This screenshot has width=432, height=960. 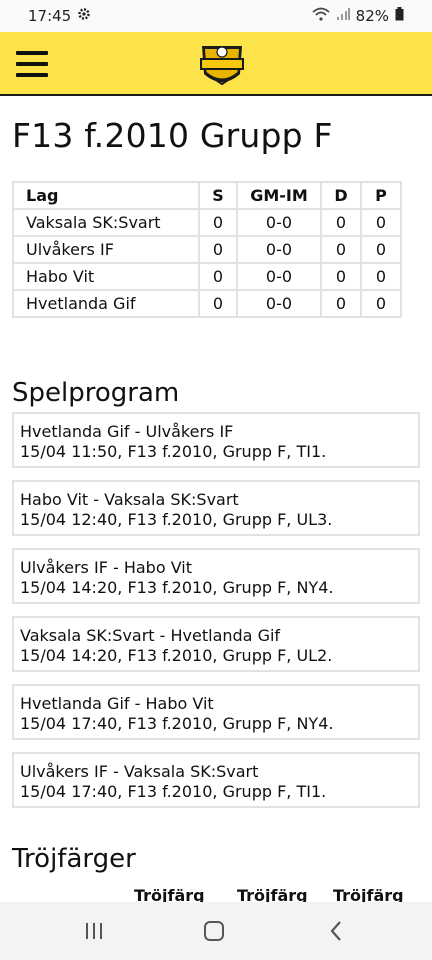 I want to click on match-details: 15/04 14:20, F13 f.2010, Grupp F, NY4., so click(x=177, y=587).